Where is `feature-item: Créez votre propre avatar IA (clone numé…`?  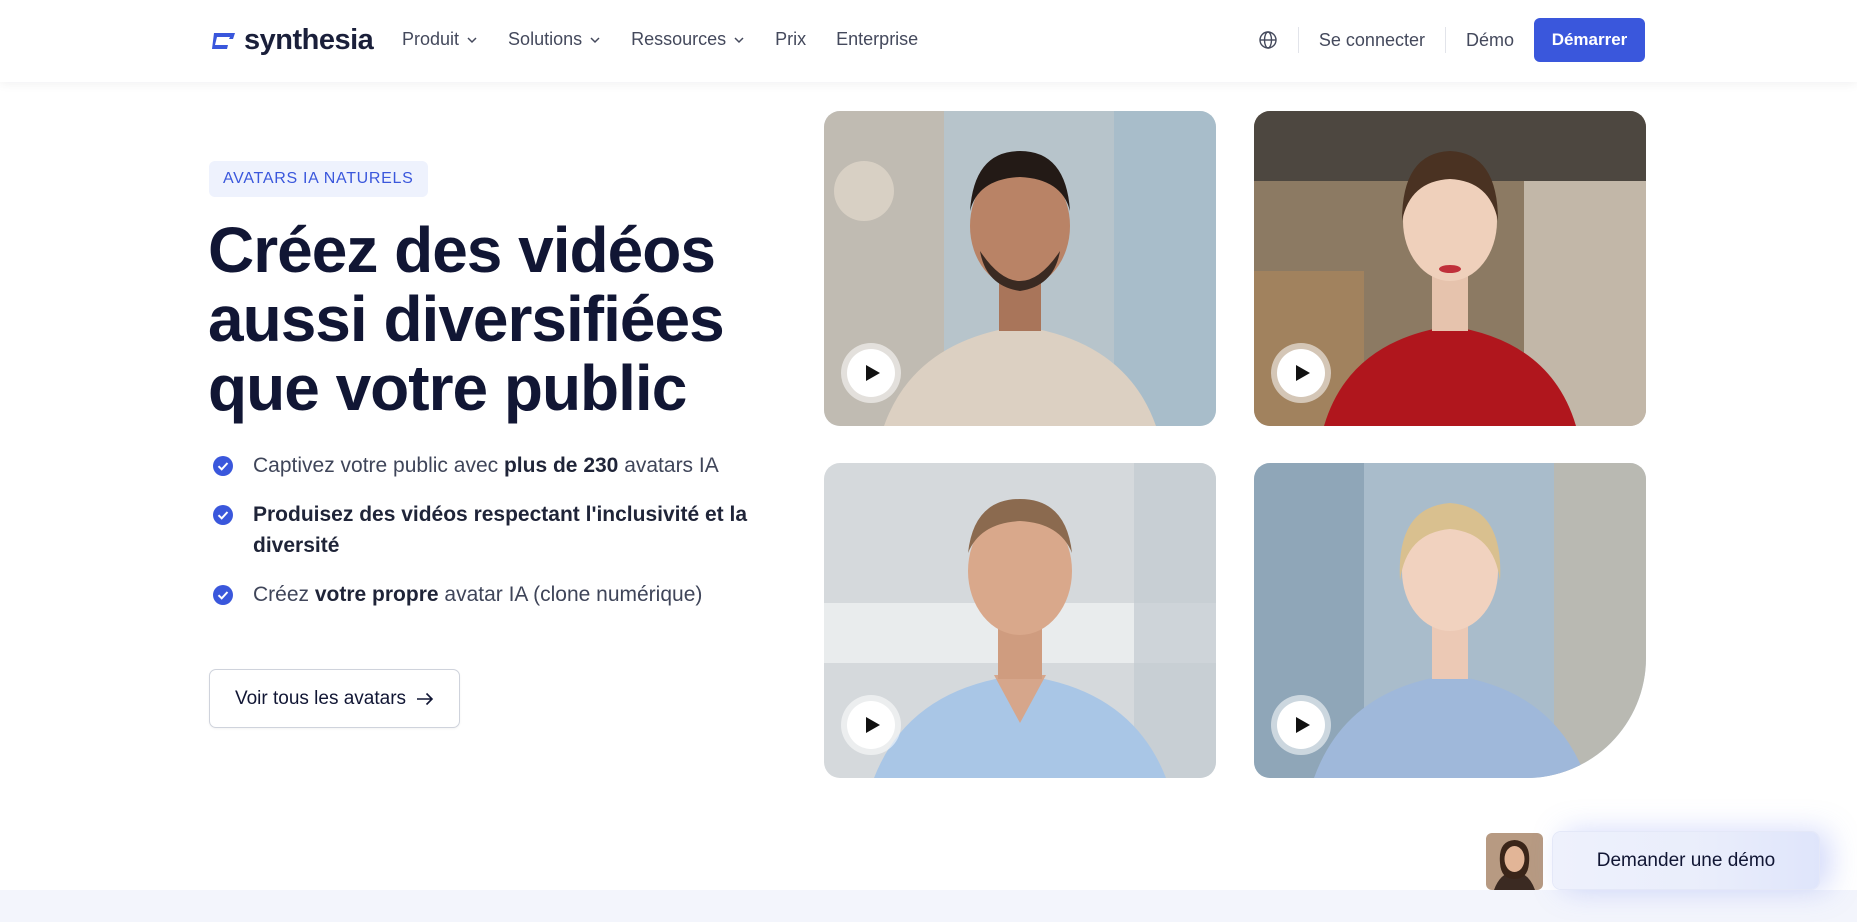
feature-item: Créez votre propre avatar IA (clone numé… is located at coordinates (492, 594).